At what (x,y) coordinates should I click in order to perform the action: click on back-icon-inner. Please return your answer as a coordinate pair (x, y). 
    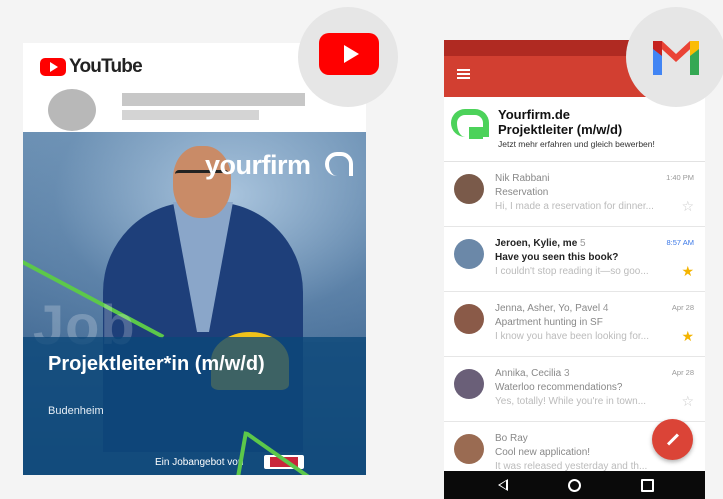
    Looking at the image, I should click on (503, 485).